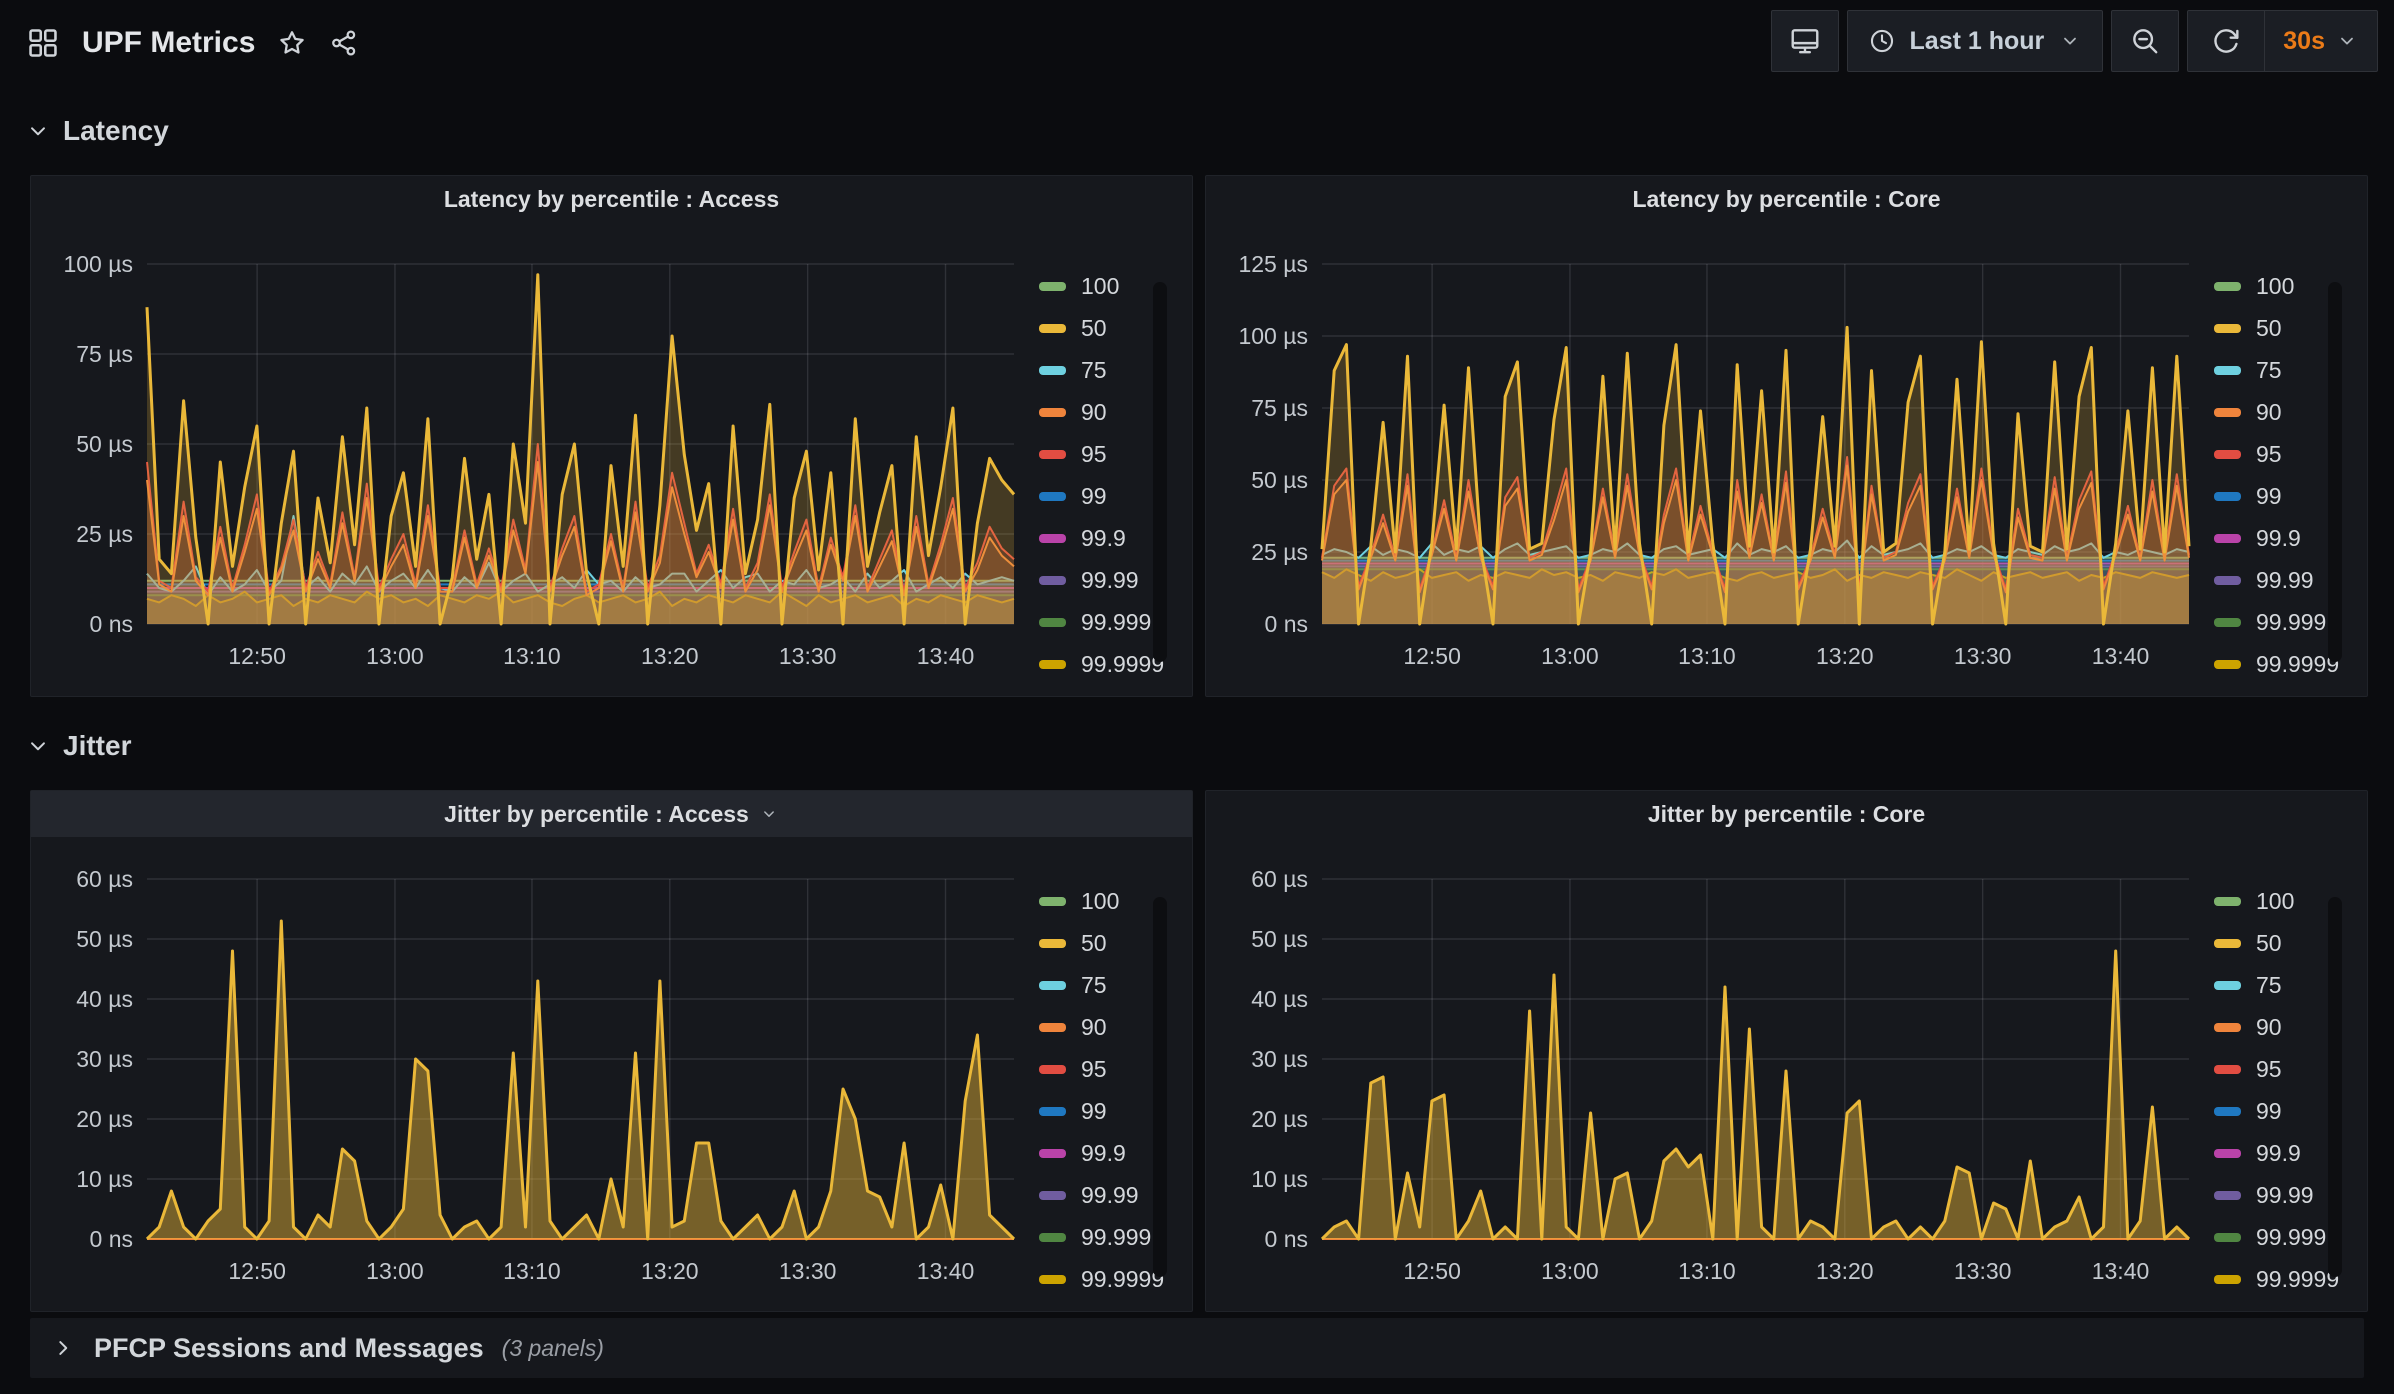  I want to click on legend-label: 50, so click(2269, 327).